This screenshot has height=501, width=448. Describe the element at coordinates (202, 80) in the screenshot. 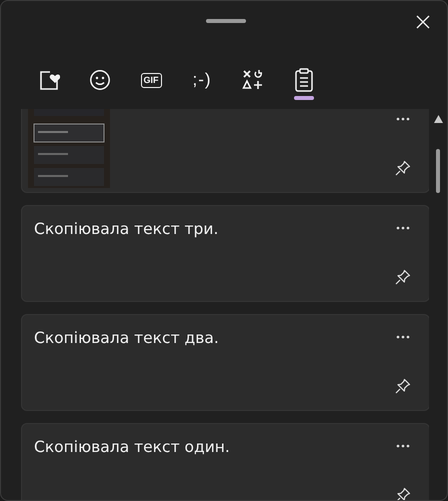

I see `tab: ;-)` at that location.